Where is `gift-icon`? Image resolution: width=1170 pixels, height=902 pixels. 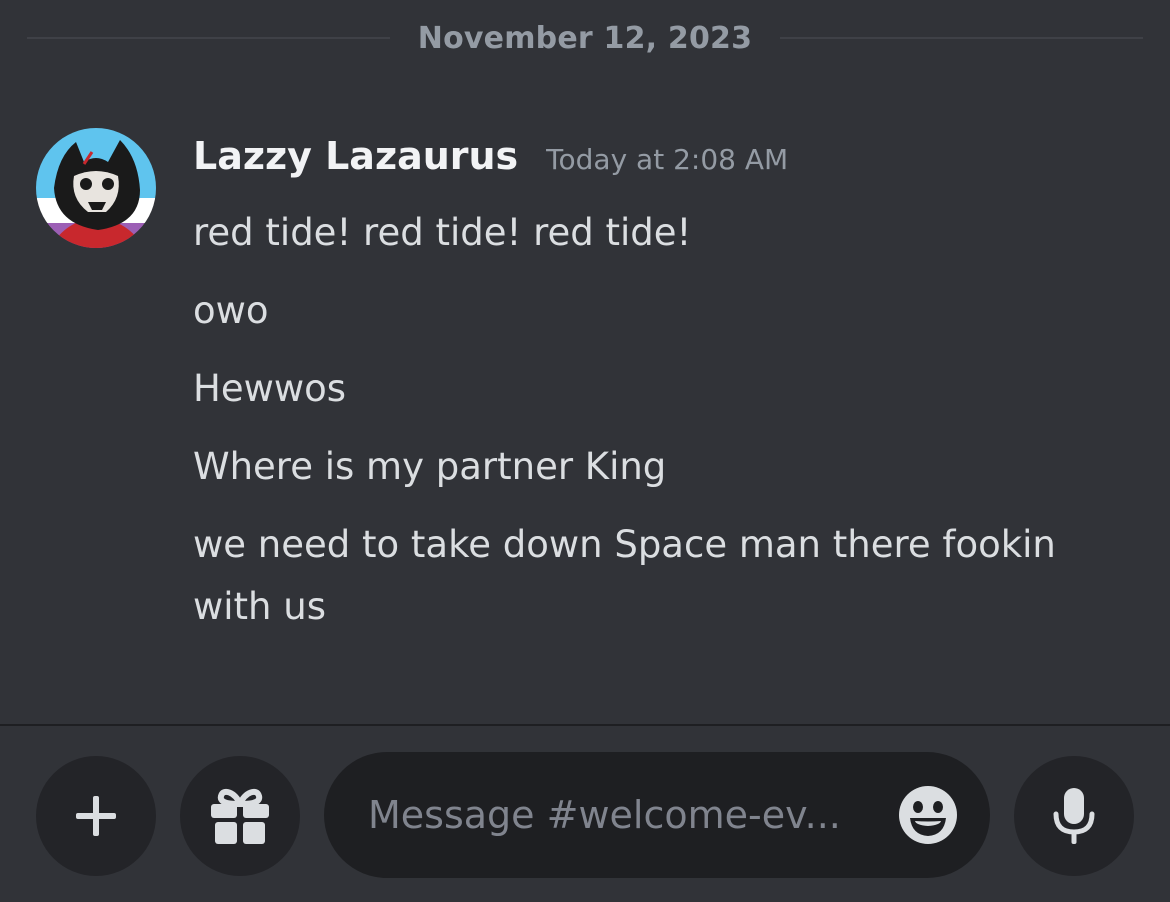
gift-icon is located at coordinates (240, 816).